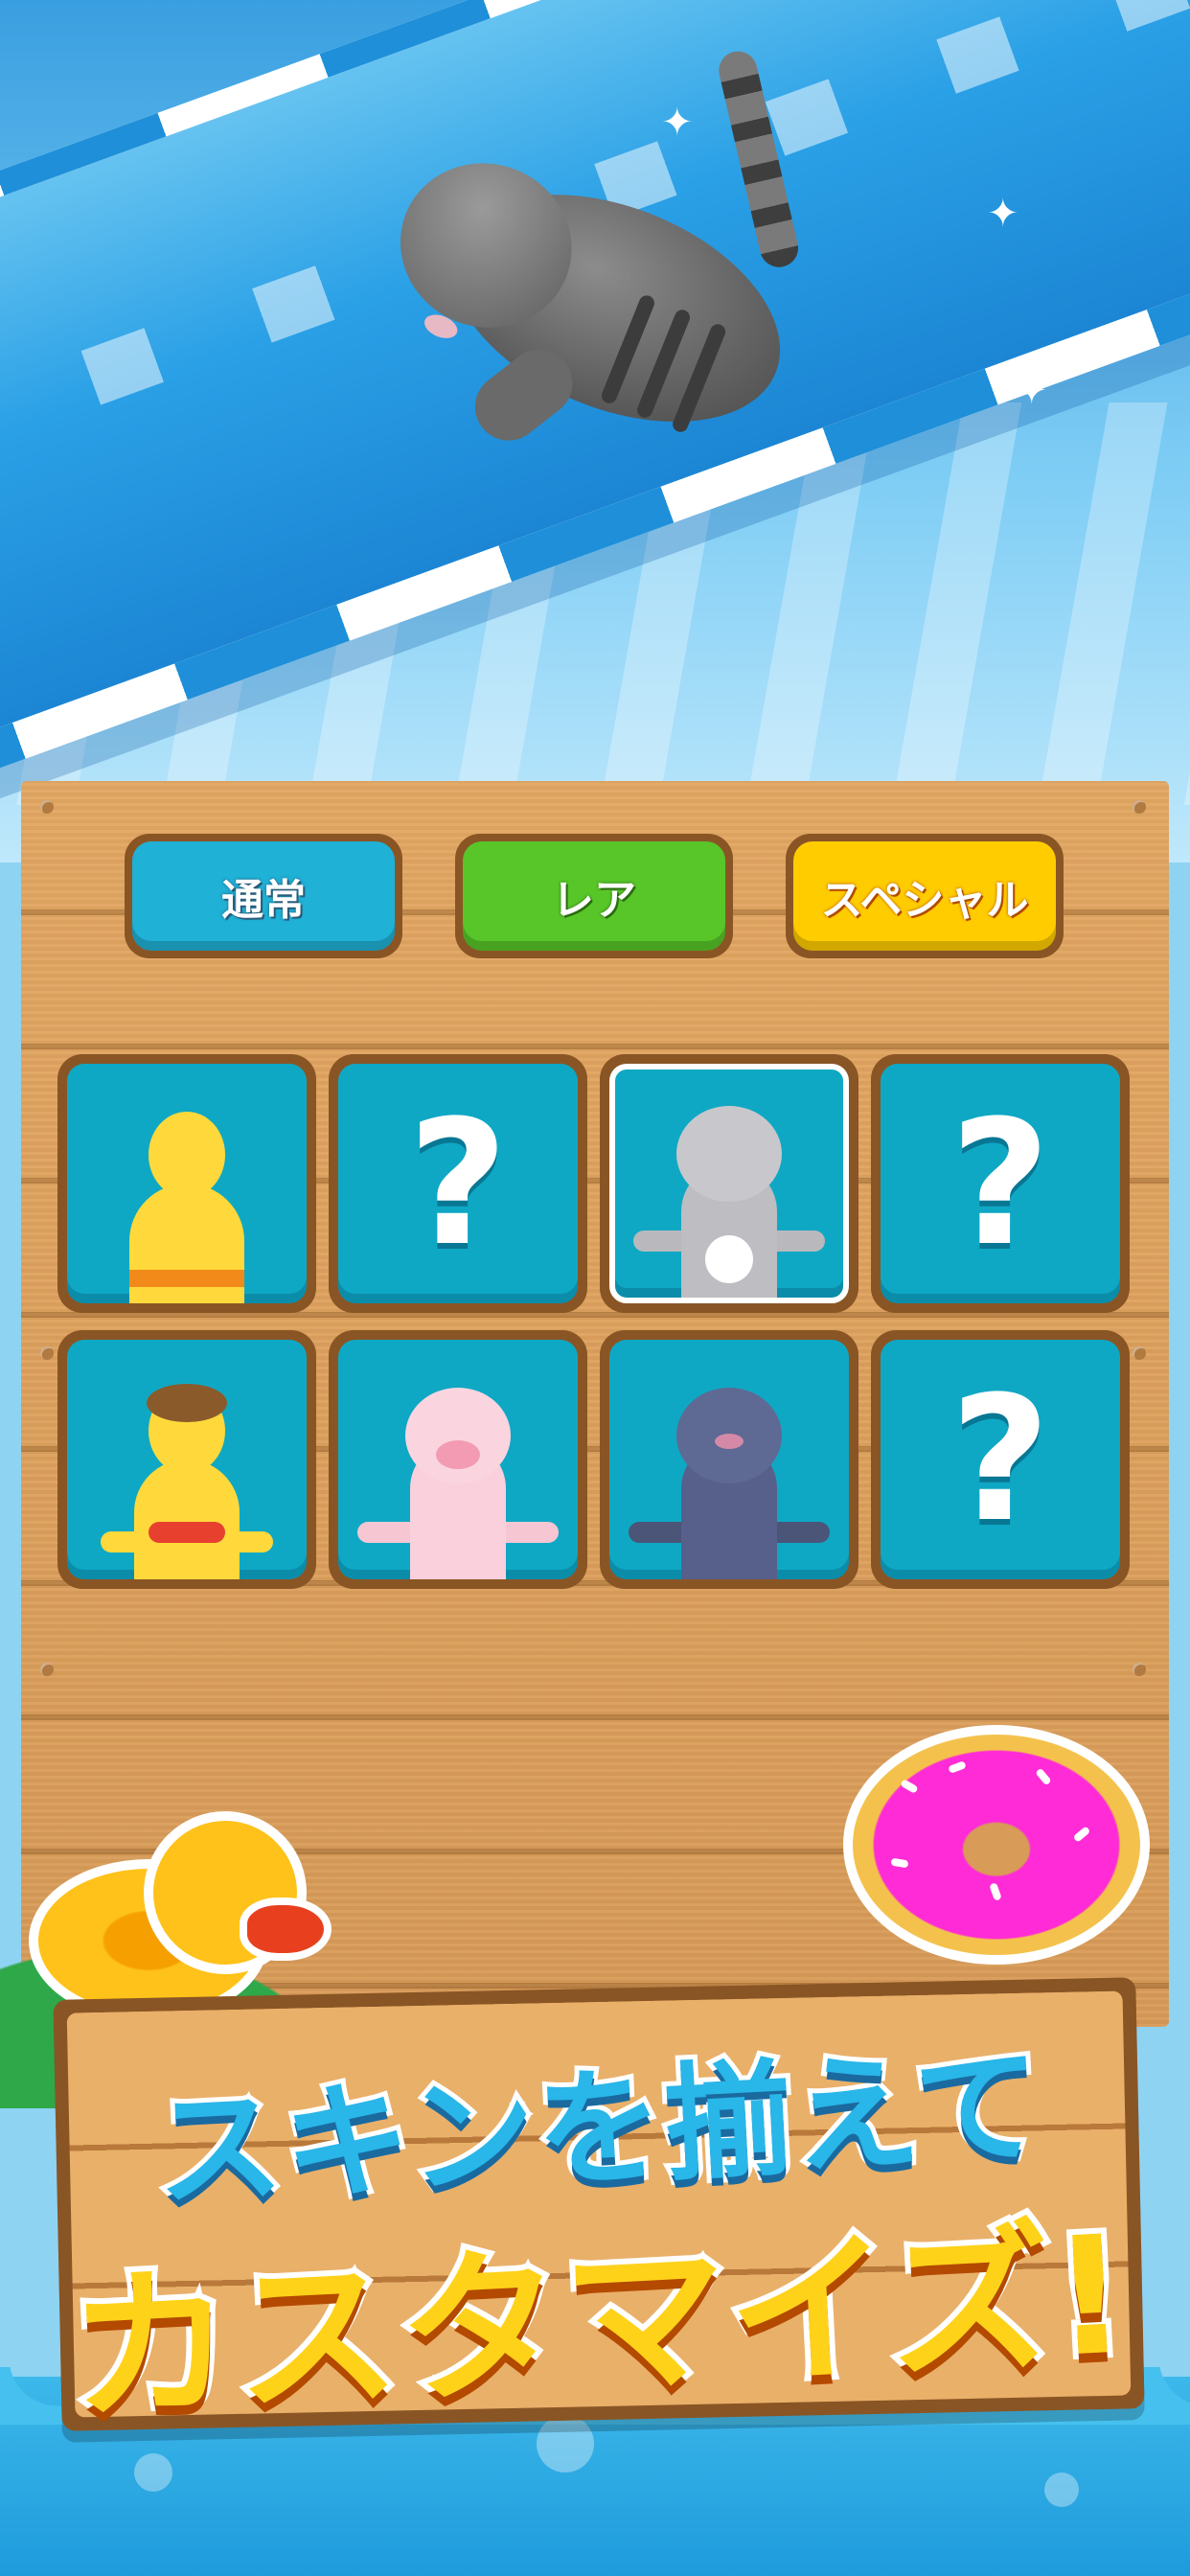 The height and width of the screenshot is (2576, 1190). Describe the element at coordinates (729, 1202) in the screenshot. I see `gray-cat-figure` at that location.